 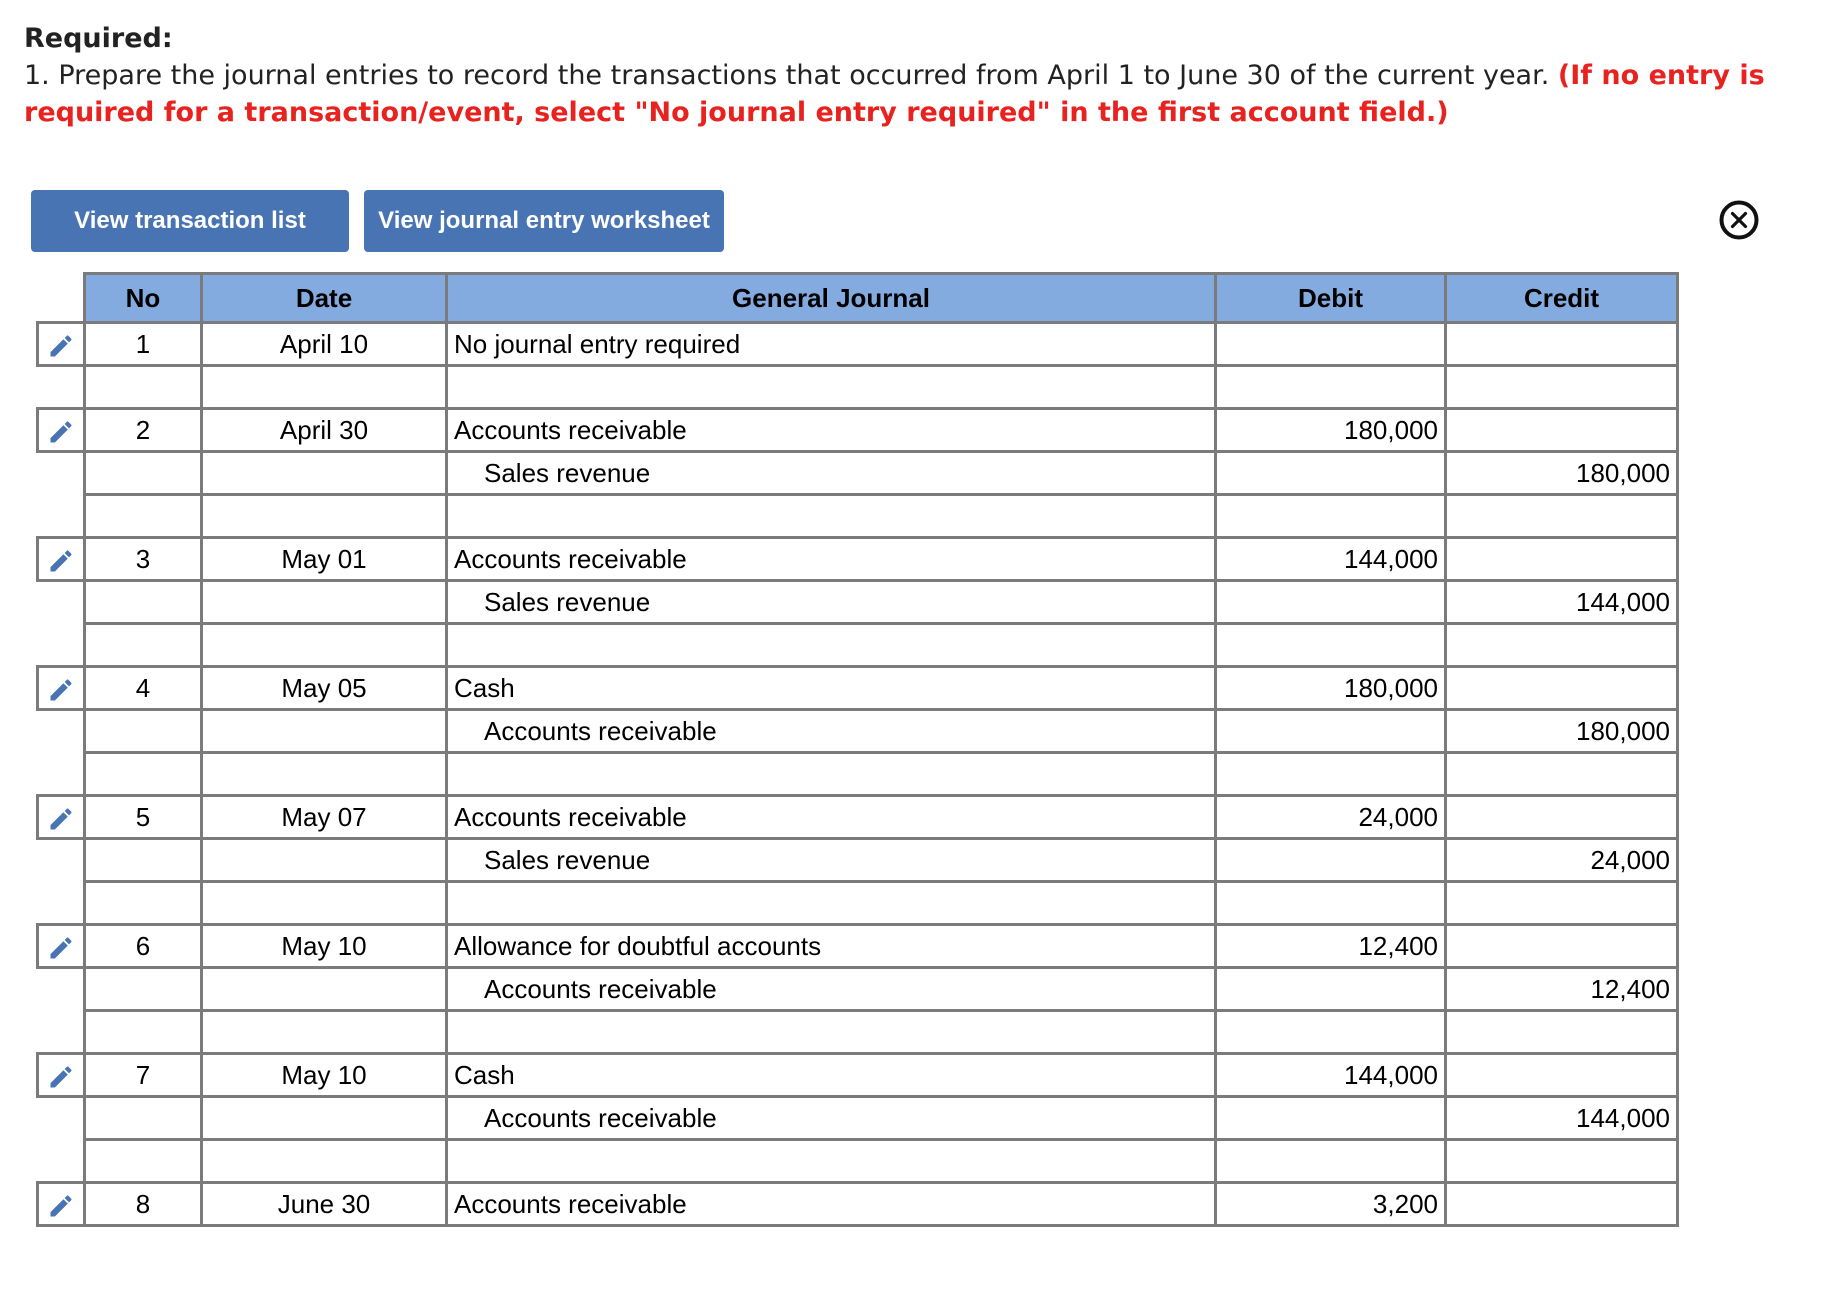 What do you see at coordinates (324, 344) in the screenshot?
I see `entry-date: April 10` at bounding box center [324, 344].